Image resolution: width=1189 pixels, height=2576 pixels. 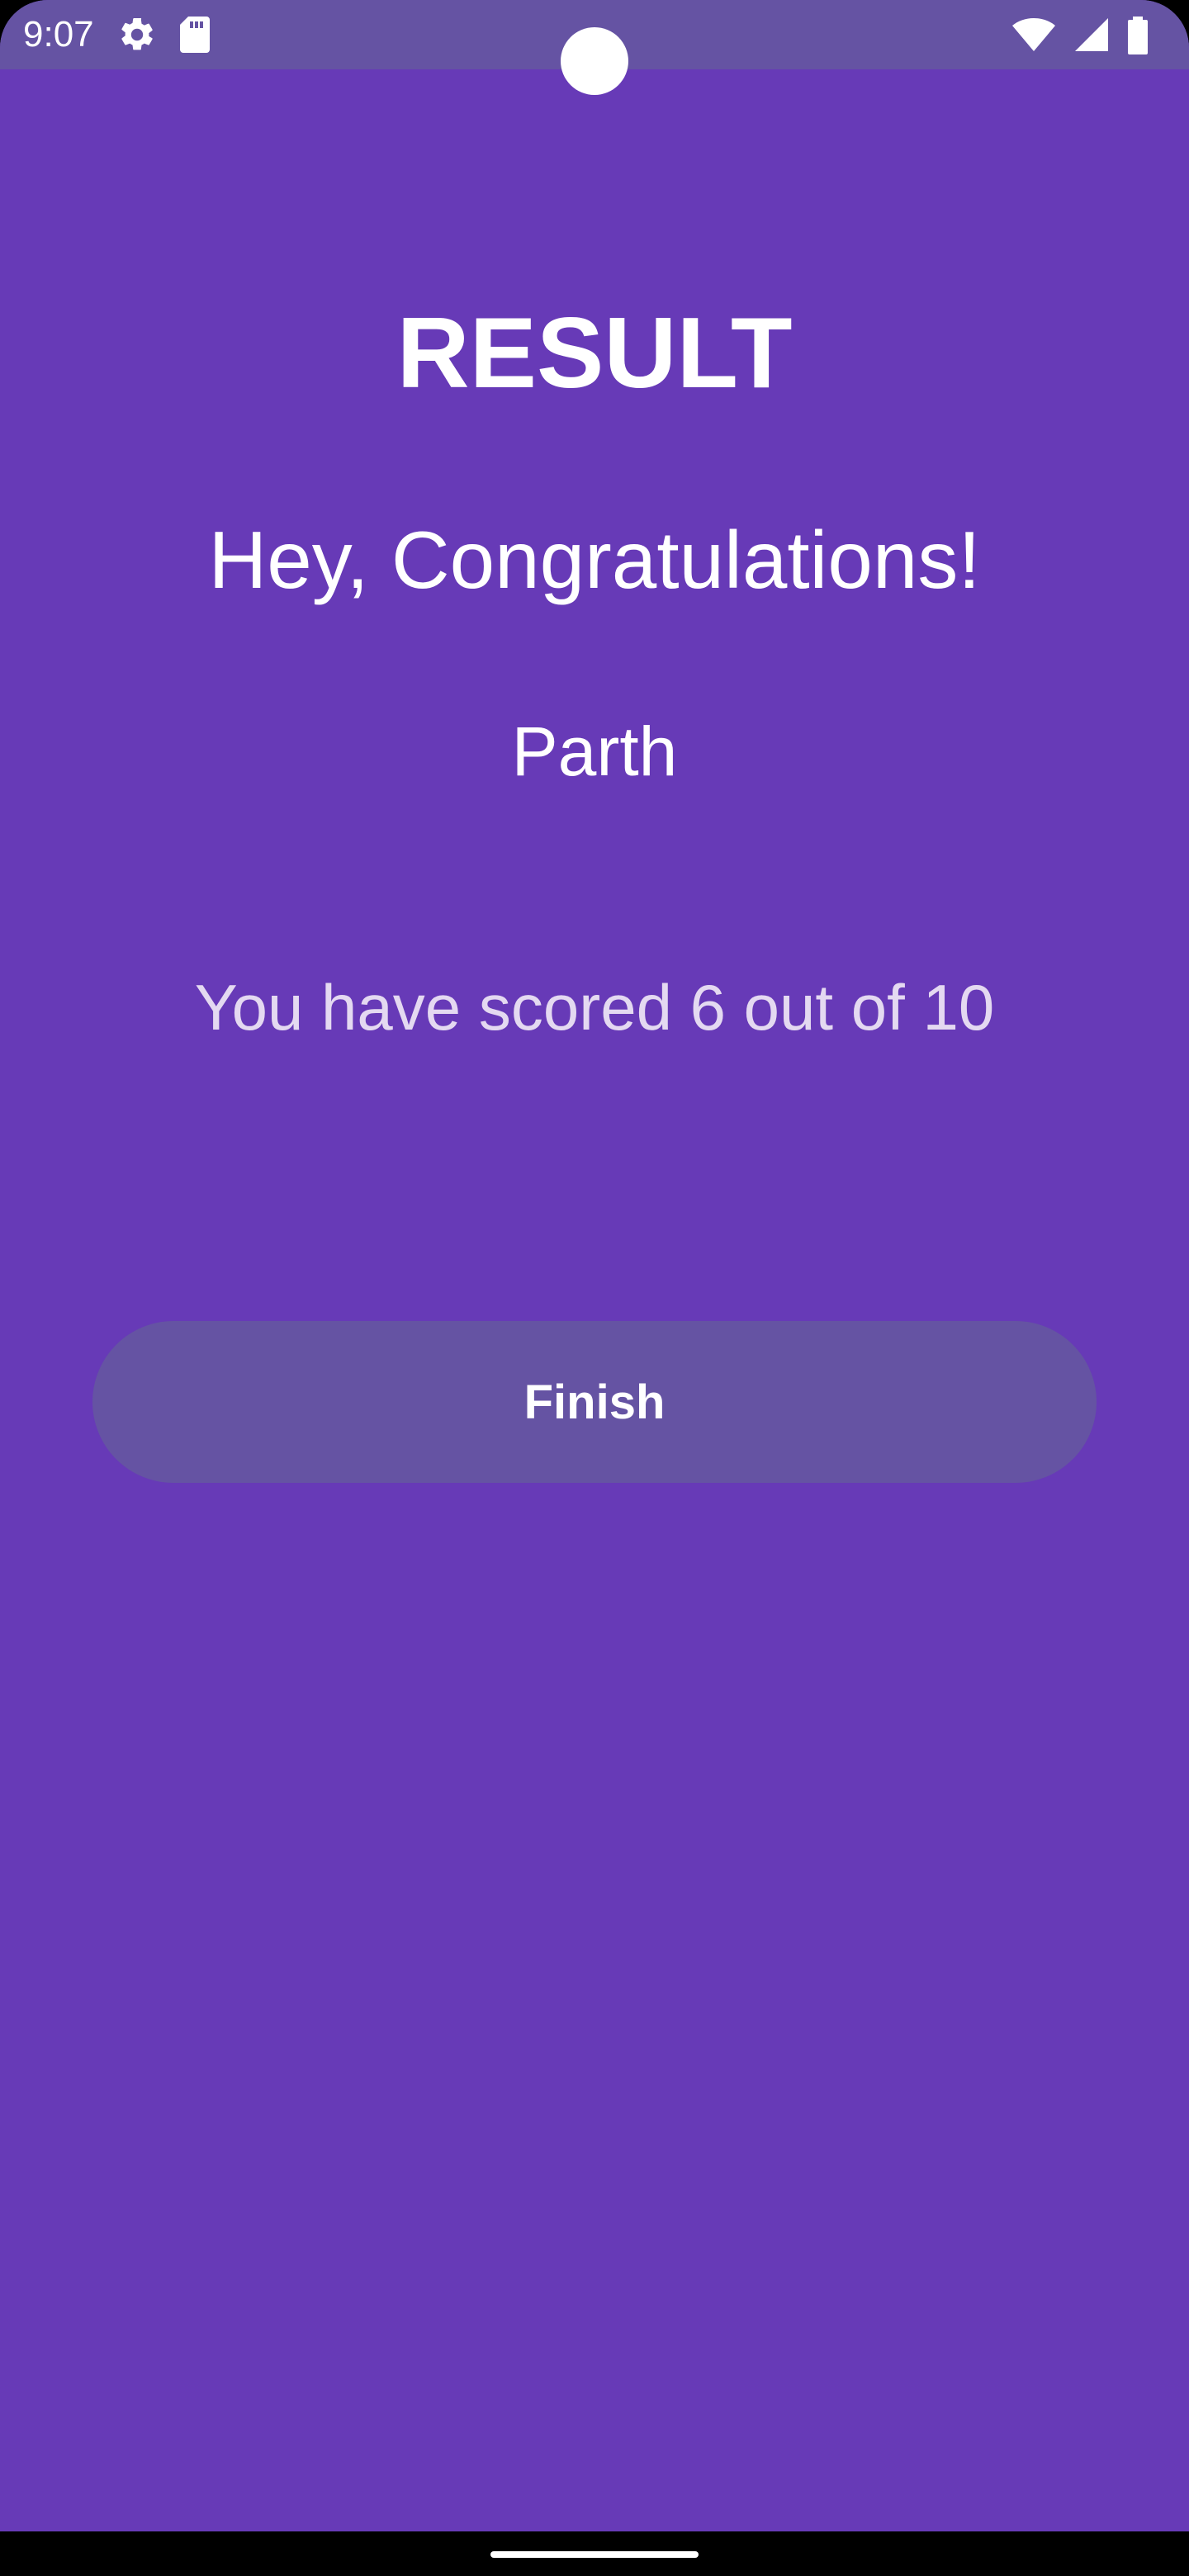 What do you see at coordinates (594, 751) in the screenshot?
I see `user-name: Parth` at bounding box center [594, 751].